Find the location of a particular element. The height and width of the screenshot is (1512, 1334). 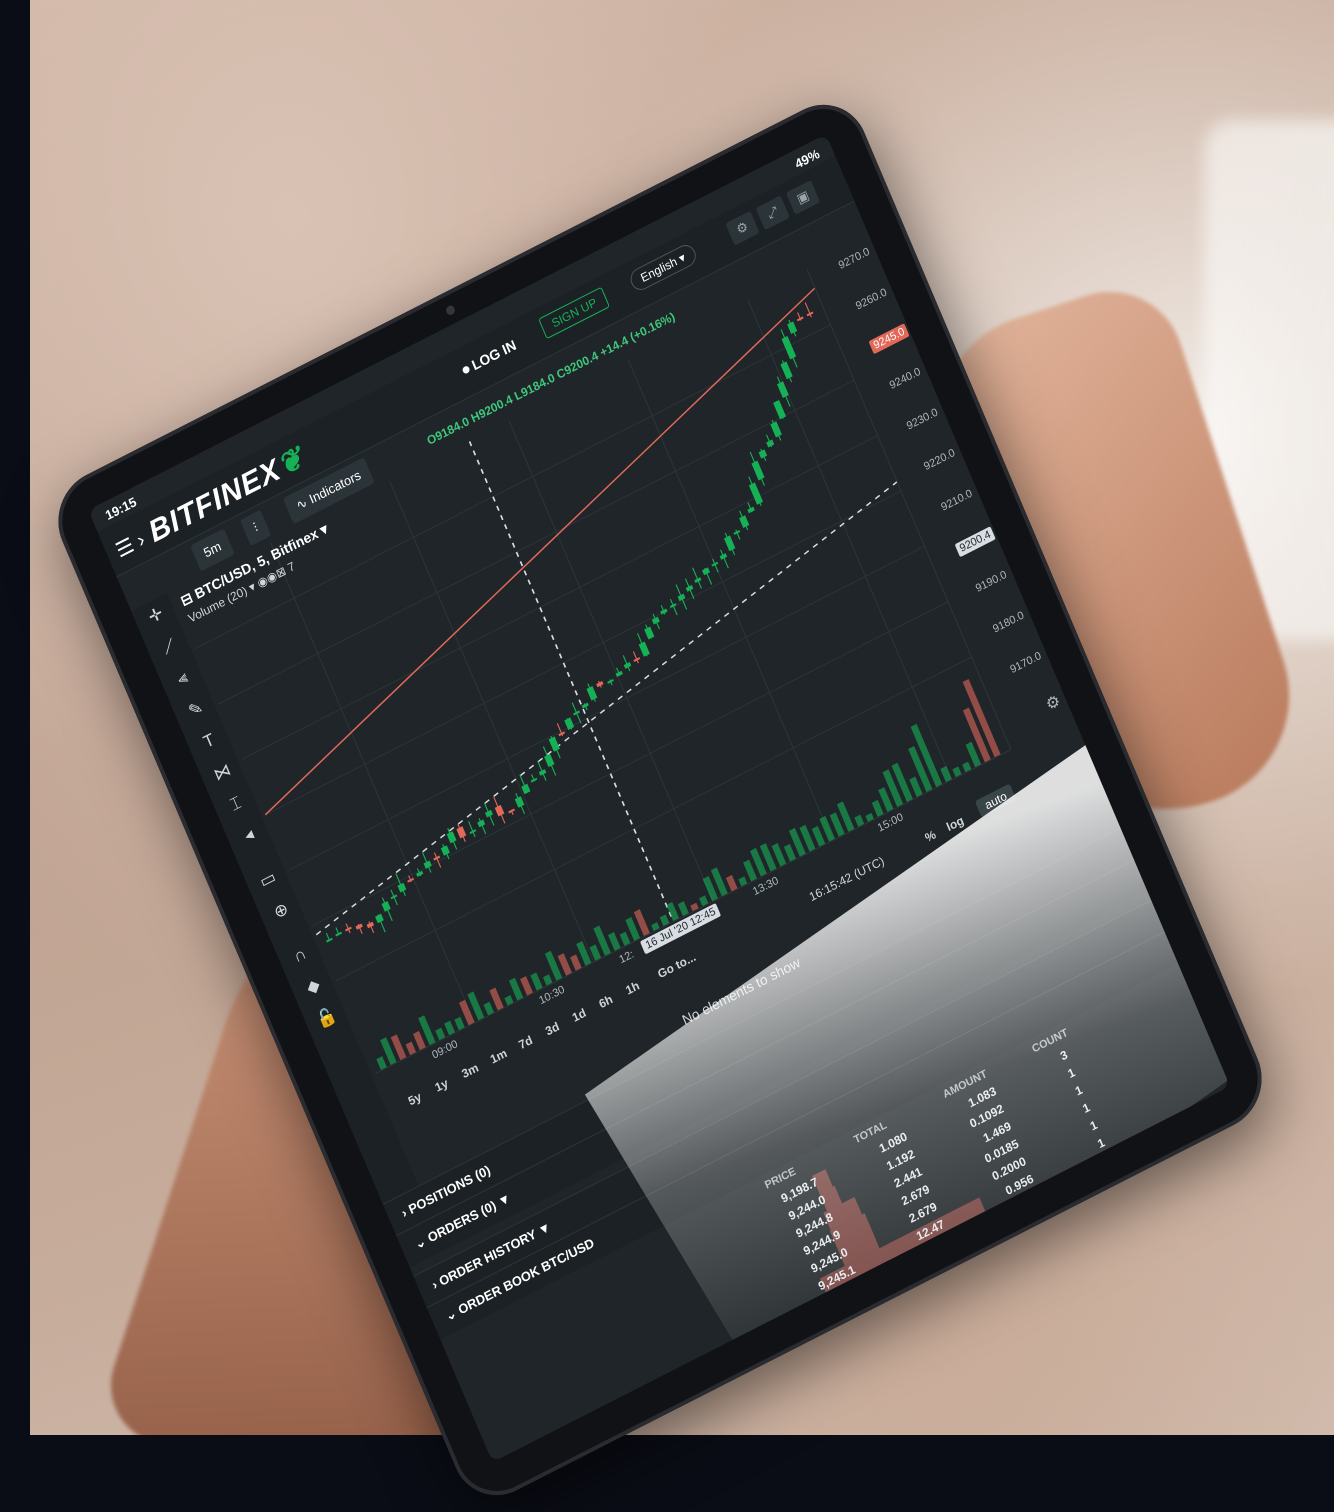

last-price-tag: 9245.0 is located at coordinates (889, 339).